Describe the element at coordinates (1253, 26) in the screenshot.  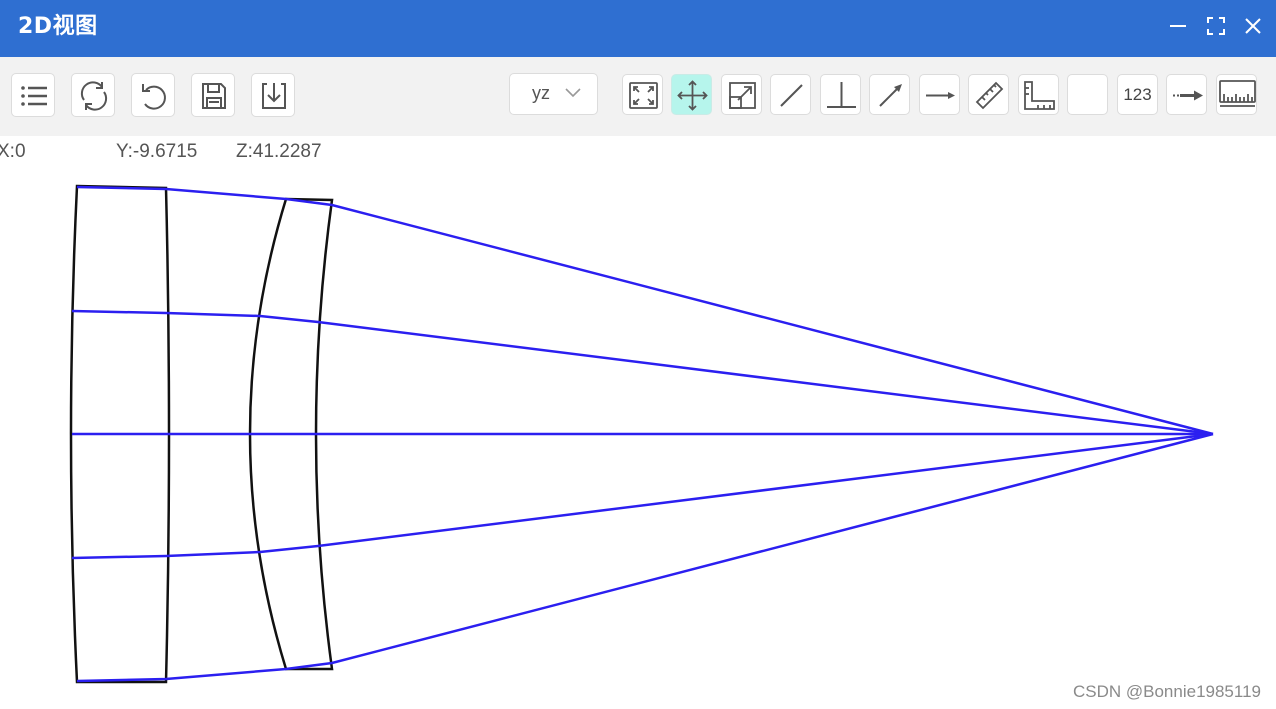
I see `close-icon` at that location.